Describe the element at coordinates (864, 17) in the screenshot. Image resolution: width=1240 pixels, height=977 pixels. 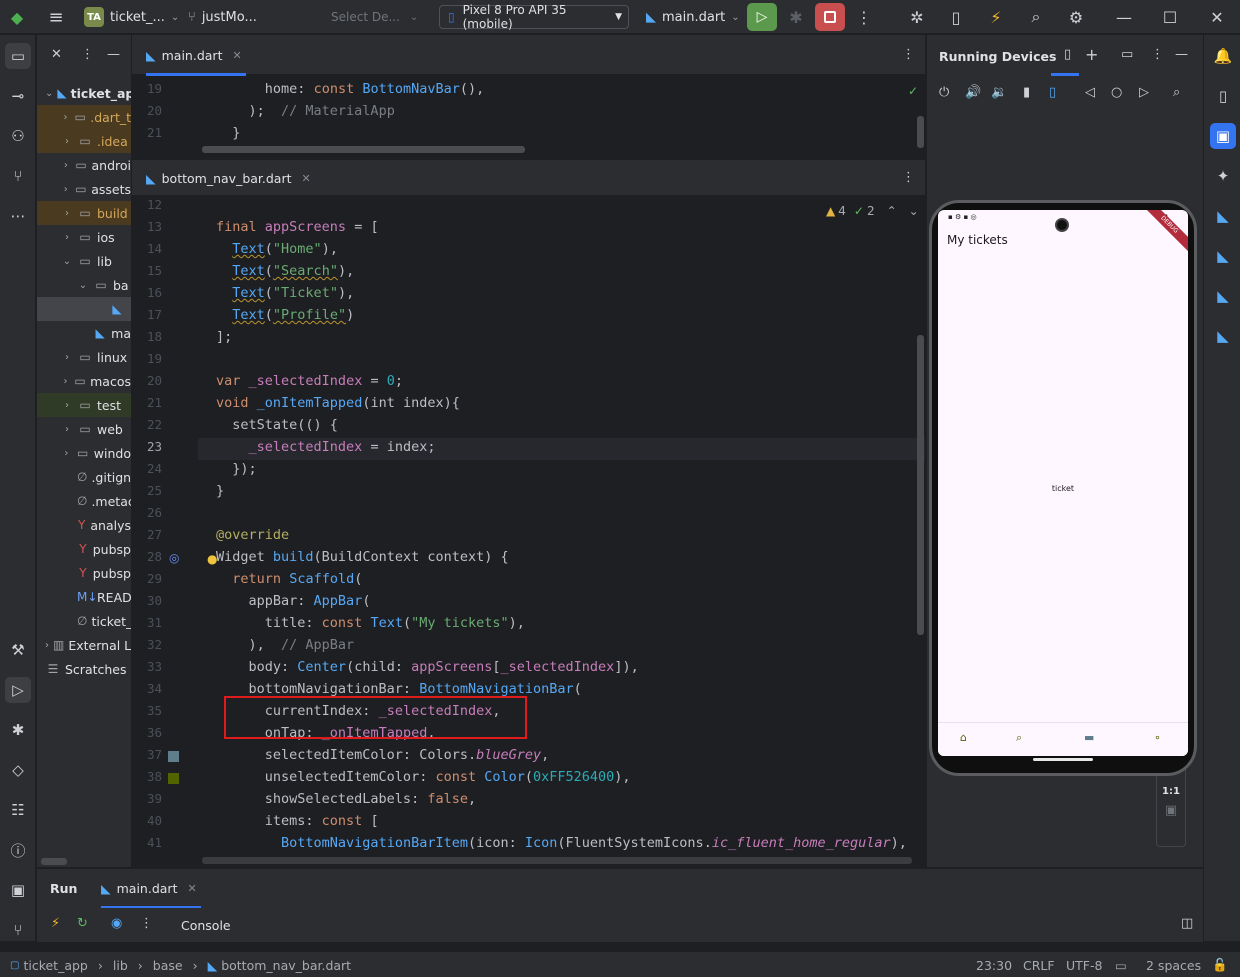
I see `more-actions-icon: ⋮` at that location.